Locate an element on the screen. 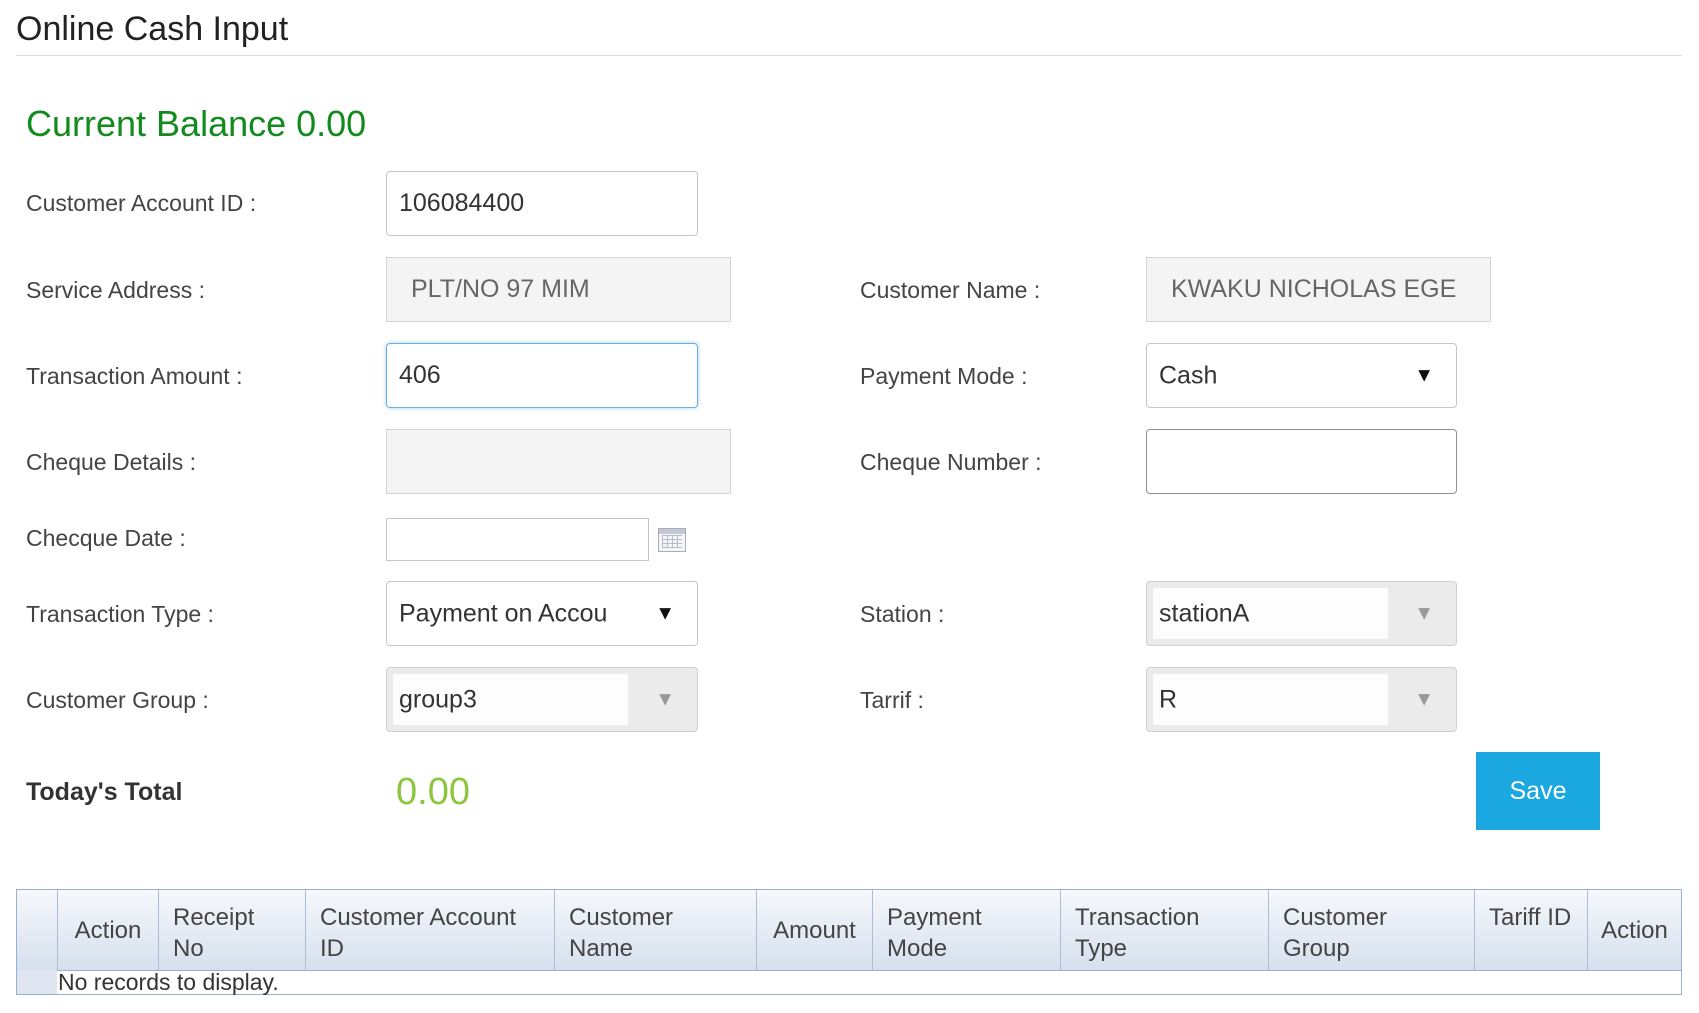 This screenshot has width=1699, height=1013. column-header-customer-group: Customer Group is located at coordinates (1371, 930).